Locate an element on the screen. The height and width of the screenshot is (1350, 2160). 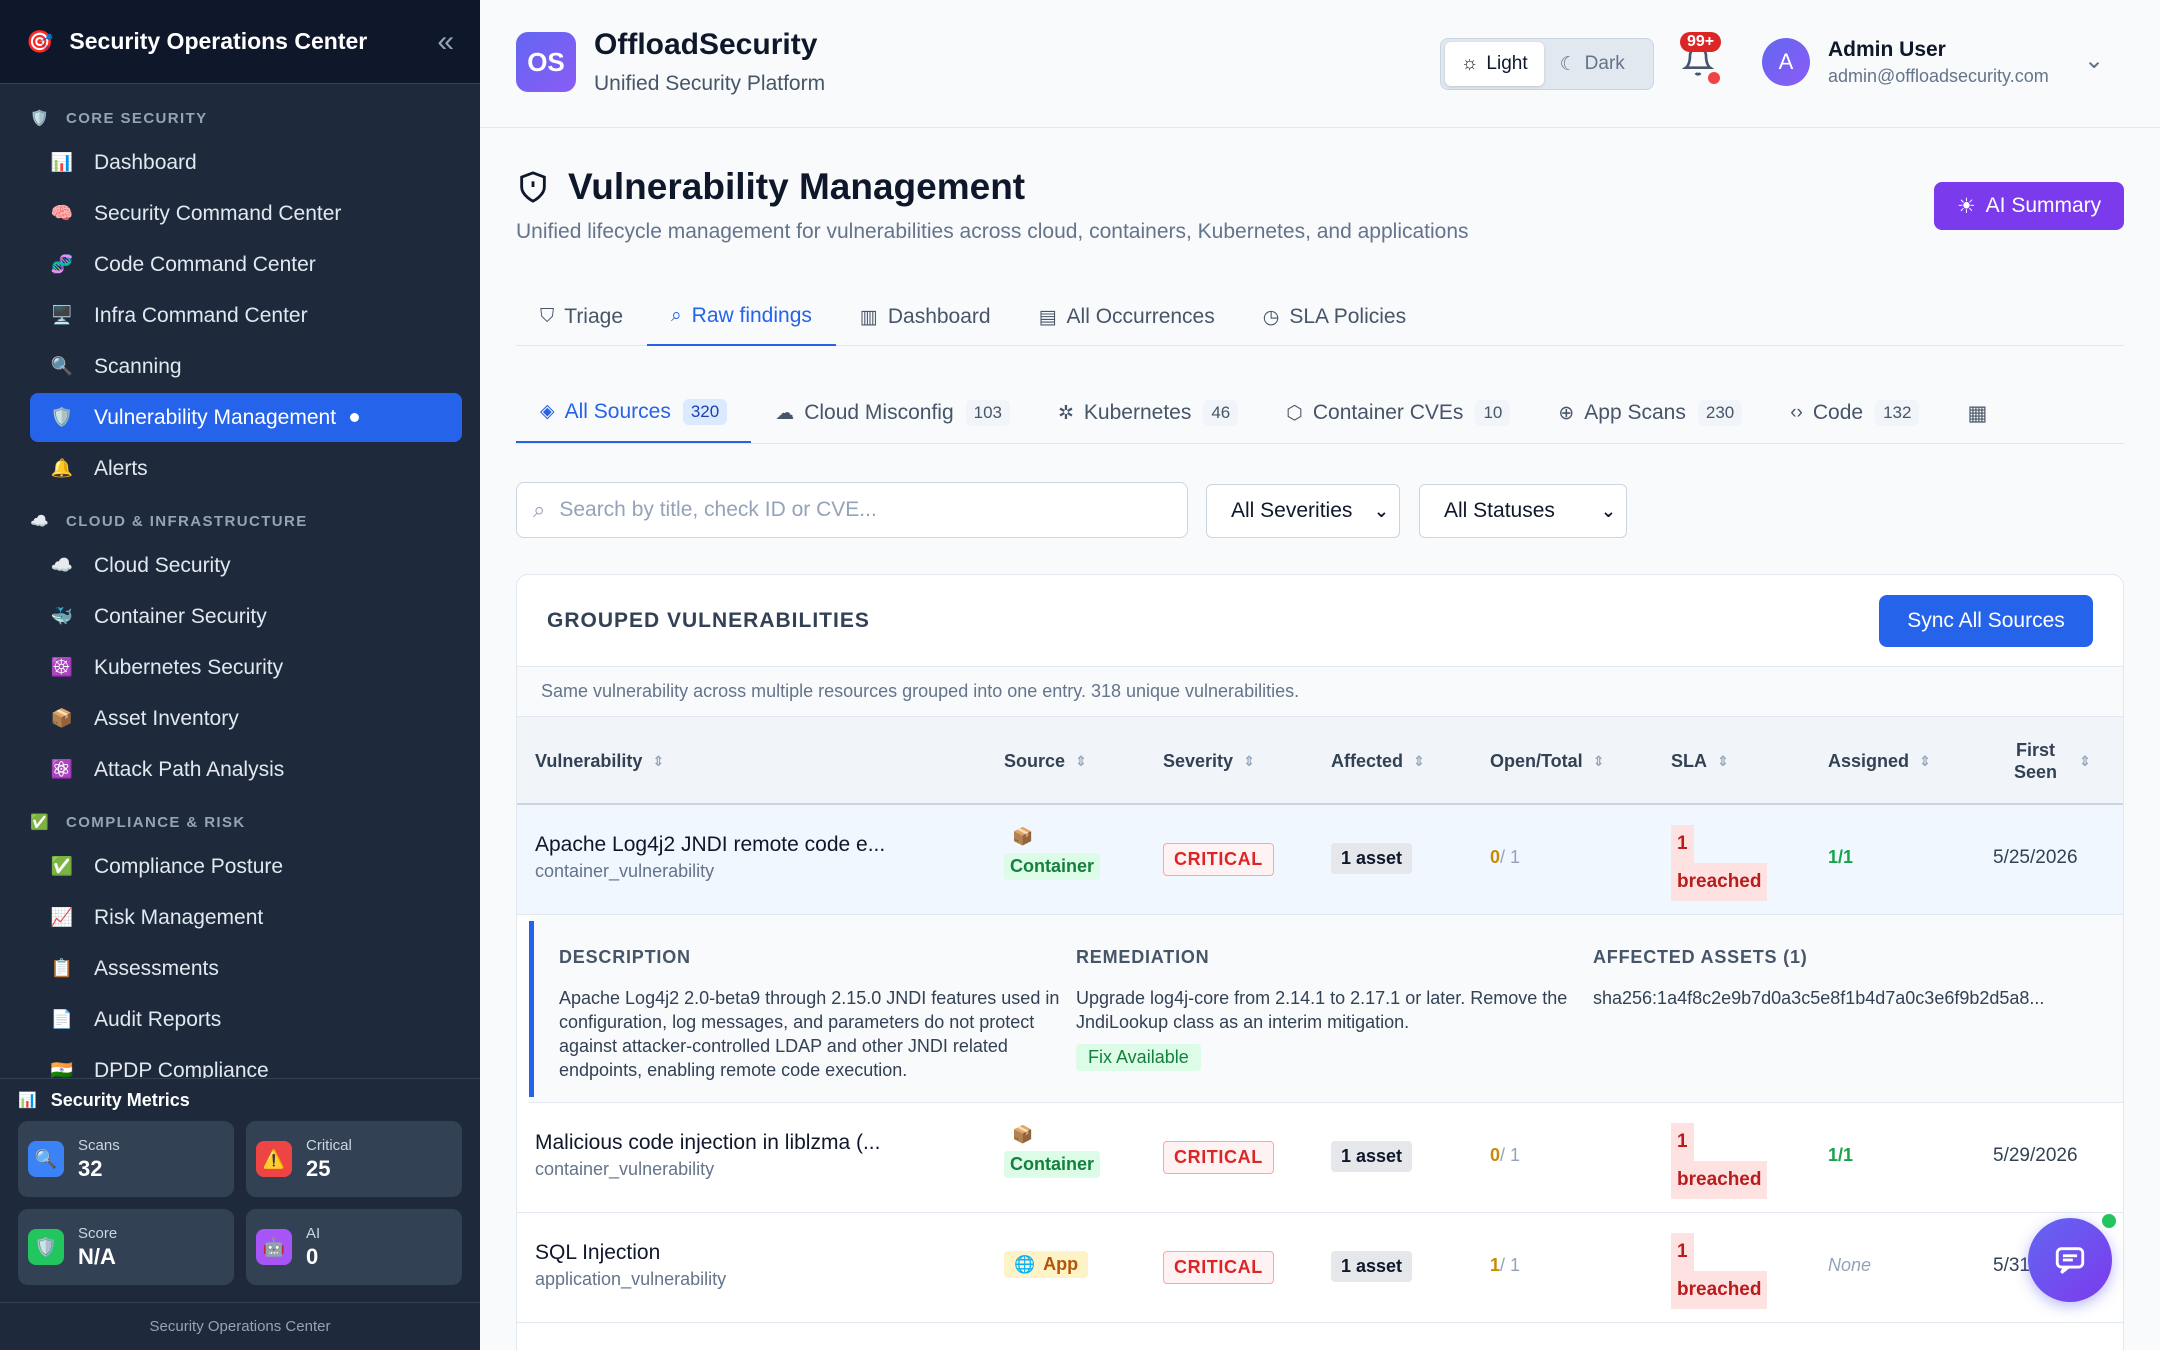
theme-dark-button: ☾ Dark is located at coordinates (1592, 64).